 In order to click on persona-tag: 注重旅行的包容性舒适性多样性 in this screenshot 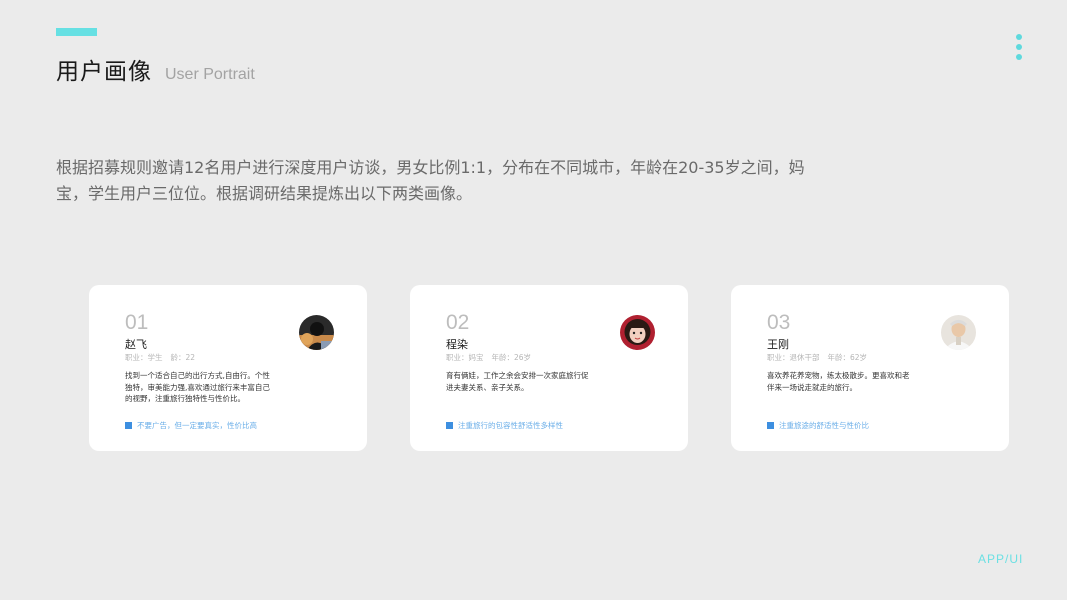, I will do `click(504, 425)`.